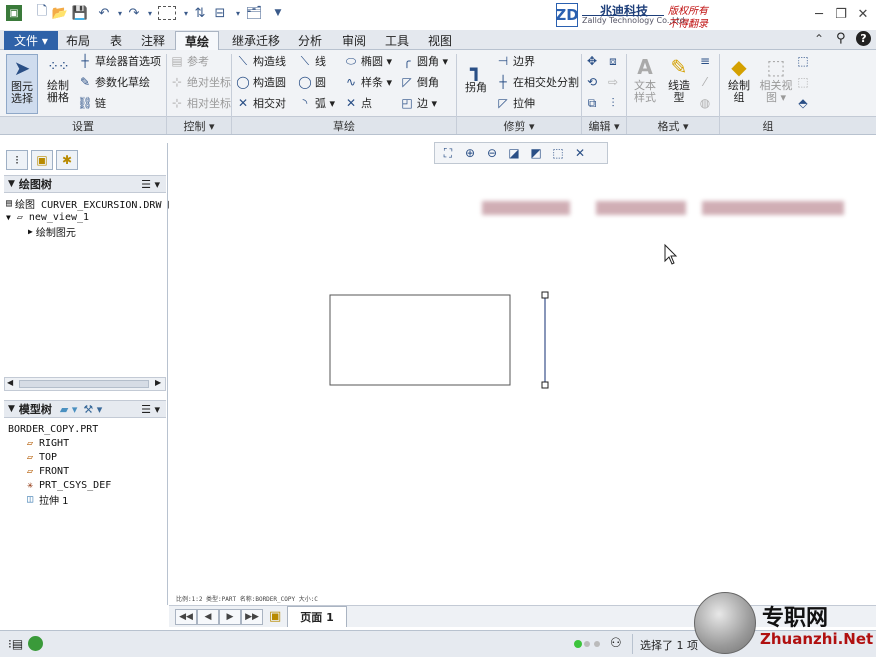  Describe the element at coordinates (92, 409) in the screenshot. I see `tools-icon: ⚒ ▾` at that location.